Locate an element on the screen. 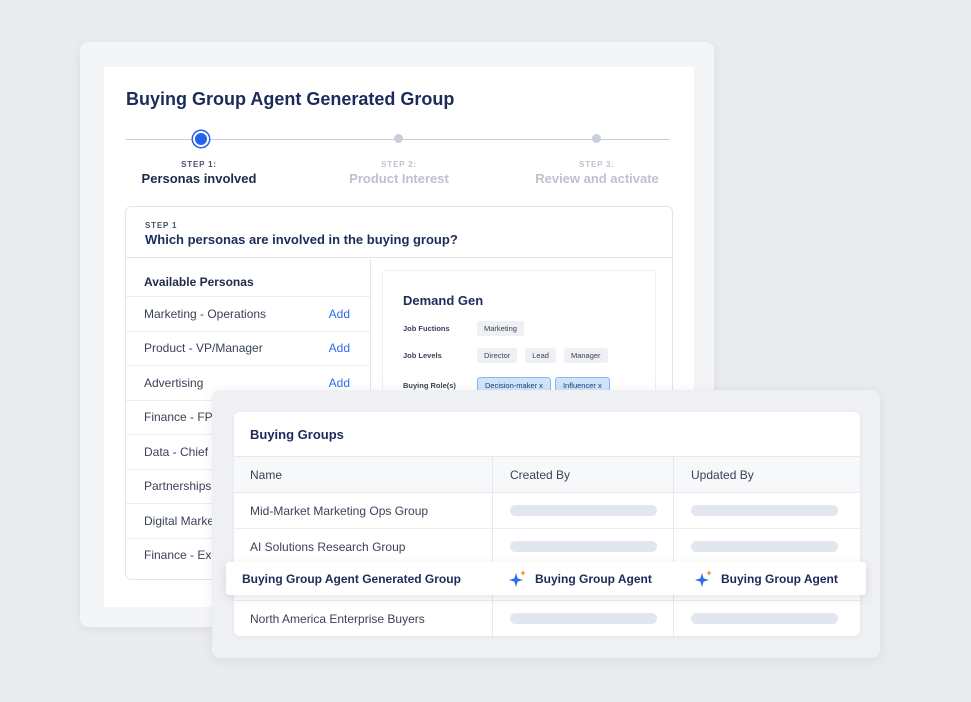  table-row: Mid-Market Marketing Ops Group is located at coordinates (547, 511).